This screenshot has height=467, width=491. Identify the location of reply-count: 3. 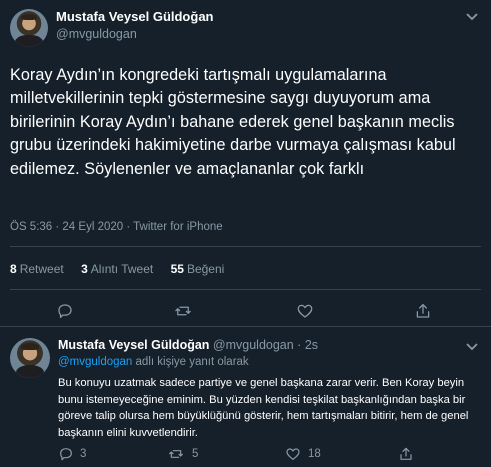
(83, 454).